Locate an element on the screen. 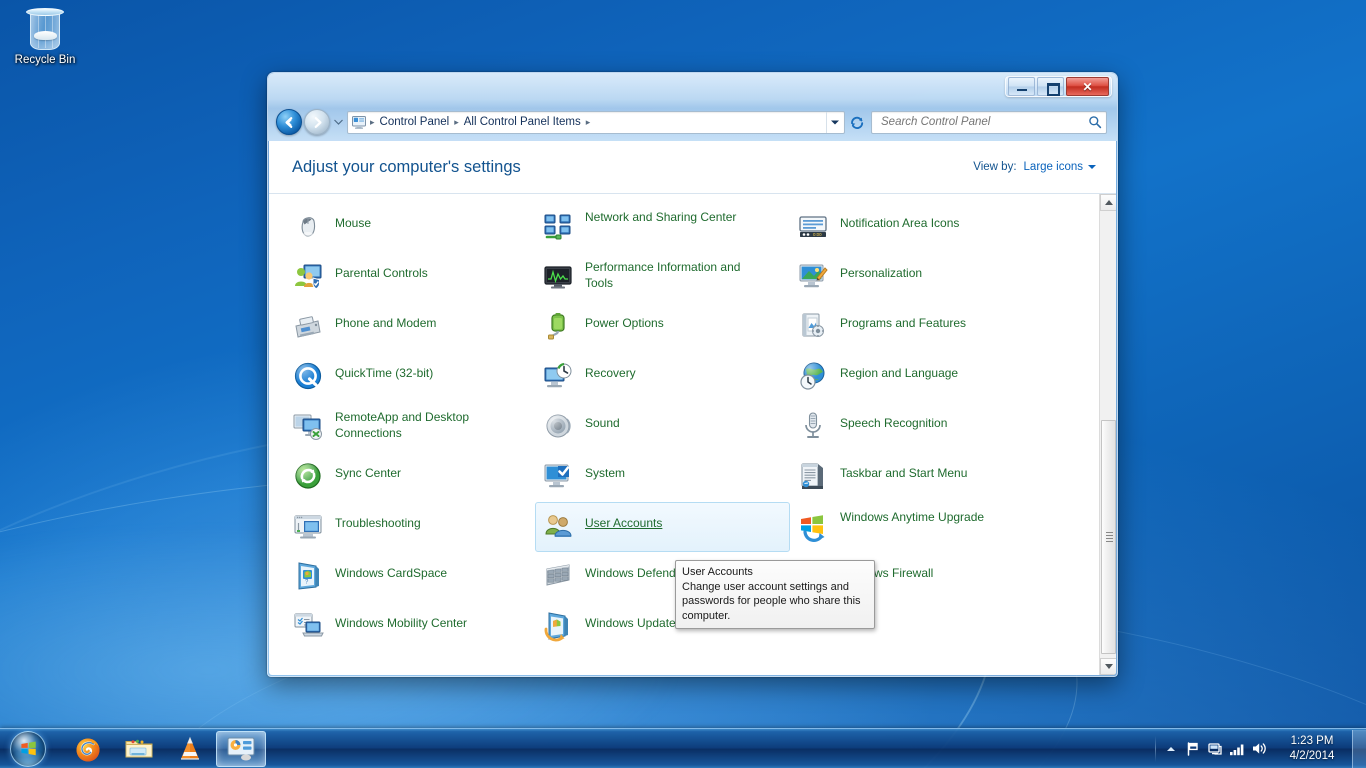 The image size is (1366, 768). control-panel-item-sync-center: Sync Center is located at coordinates (410, 477).